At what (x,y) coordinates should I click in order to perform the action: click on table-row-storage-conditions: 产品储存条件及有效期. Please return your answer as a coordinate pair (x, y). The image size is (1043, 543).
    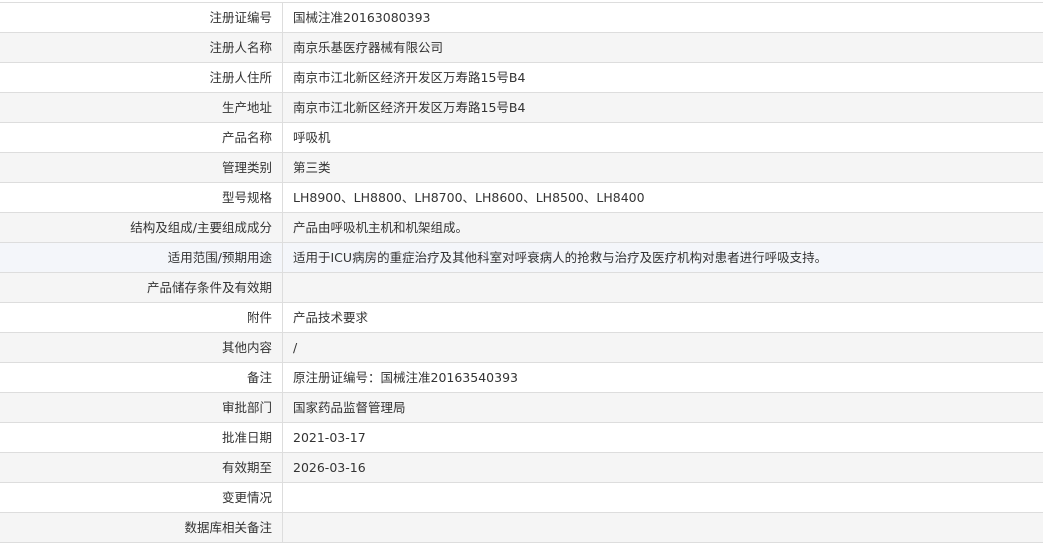
    Looking at the image, I should click on (521, 288).